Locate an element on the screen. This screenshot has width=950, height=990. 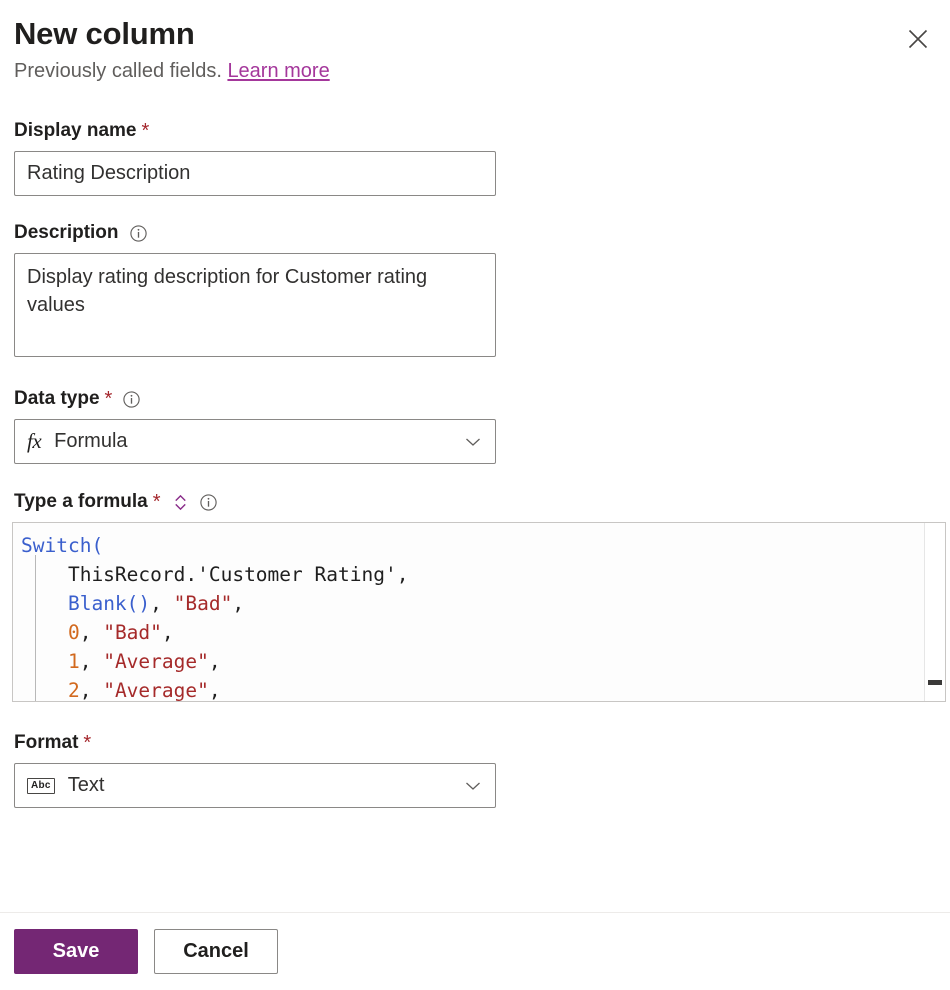
learn-more-link: Learn more is located at coordinates (278, 71).